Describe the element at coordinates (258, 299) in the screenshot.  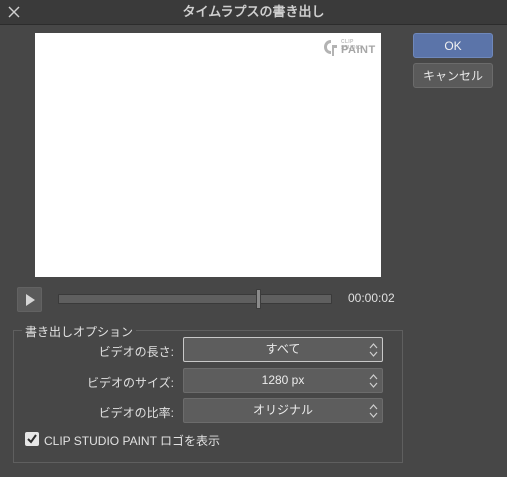
I see `timeline-slider-thumb` at that location.